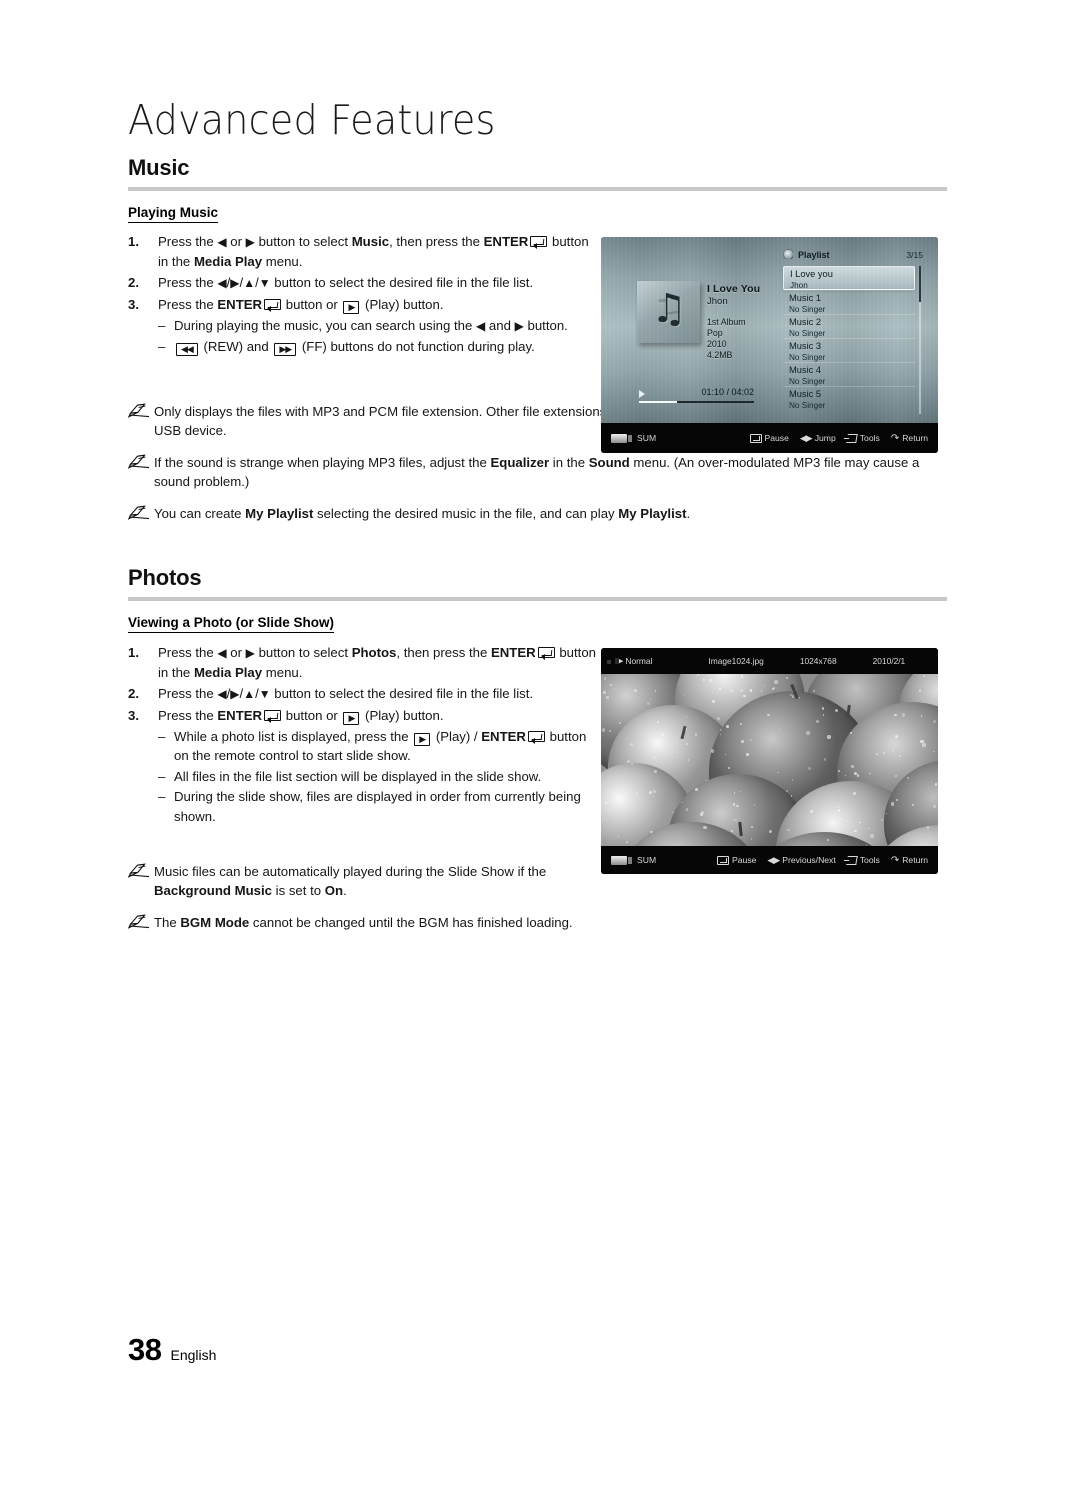 The height and width of the screenshot is (1494, 1080). What do you see at coordinates (744, 860) in the screenshot?
I see `bar-action-label: Pause` at bounding box center [744, 860].